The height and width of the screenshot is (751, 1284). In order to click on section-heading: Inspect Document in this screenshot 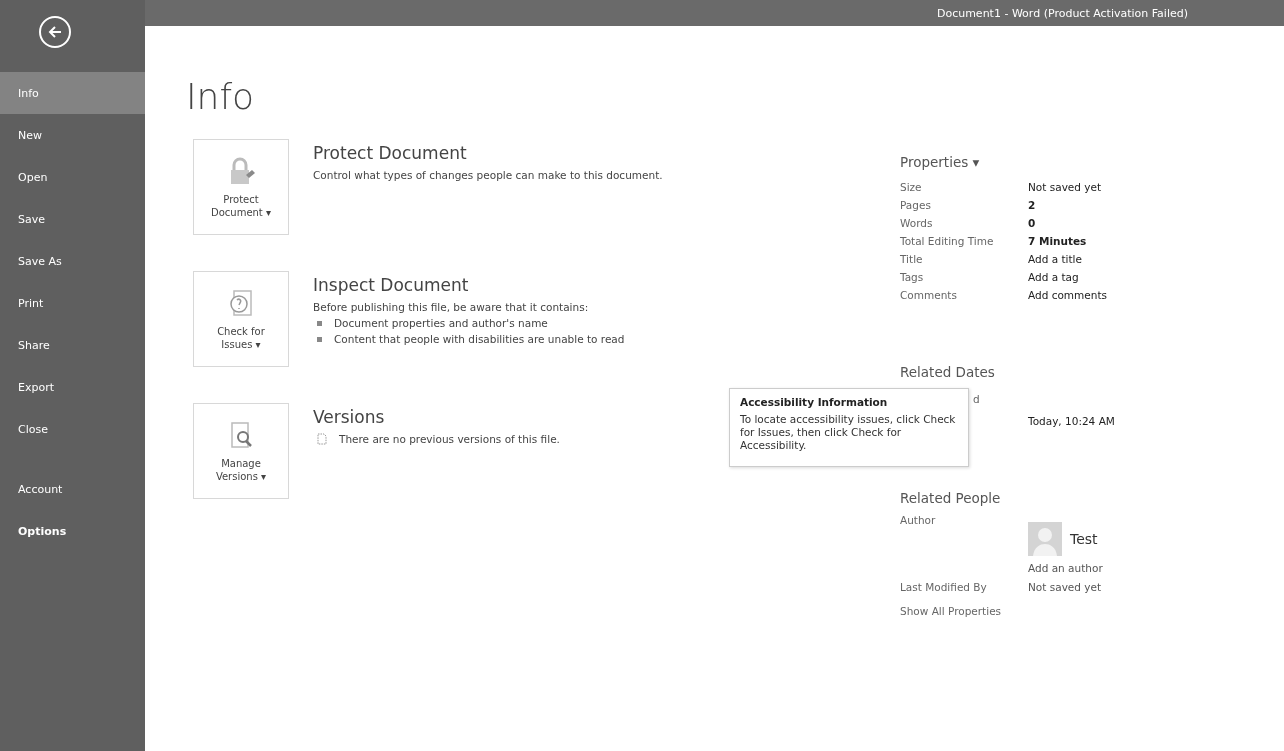, I will do `click(391, 285)`.